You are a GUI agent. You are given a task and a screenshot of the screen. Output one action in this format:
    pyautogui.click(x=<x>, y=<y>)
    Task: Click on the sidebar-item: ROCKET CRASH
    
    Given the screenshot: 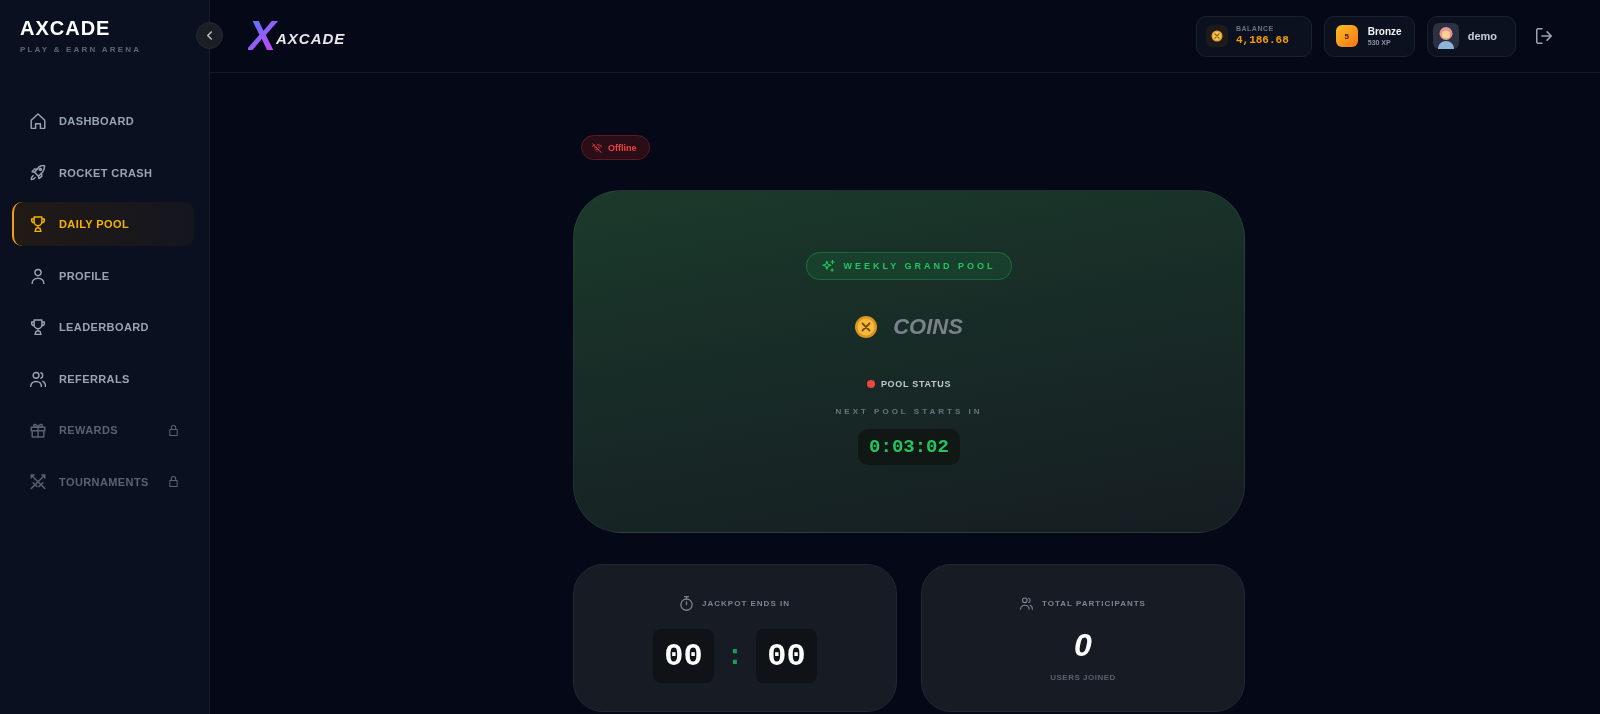 What is the action you would take?
    pyautogui.click(x=103, y=172)
    